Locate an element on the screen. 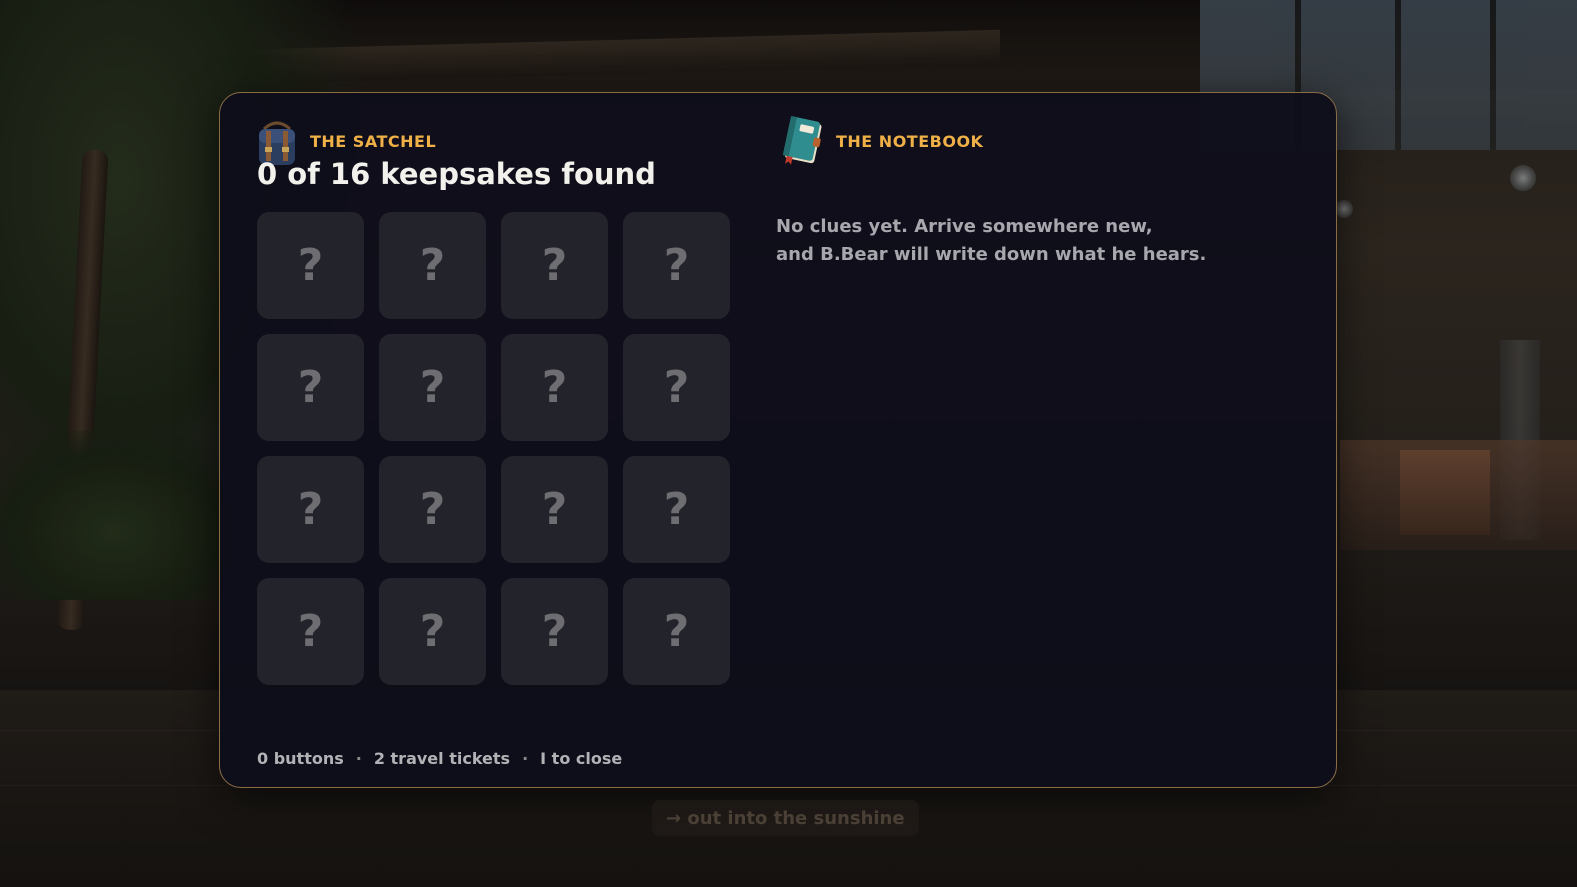 This screenshot has height=887, width=1577. clue-line: No clues yet. Arrive somewhere new, is located at coordinates (964, 226).